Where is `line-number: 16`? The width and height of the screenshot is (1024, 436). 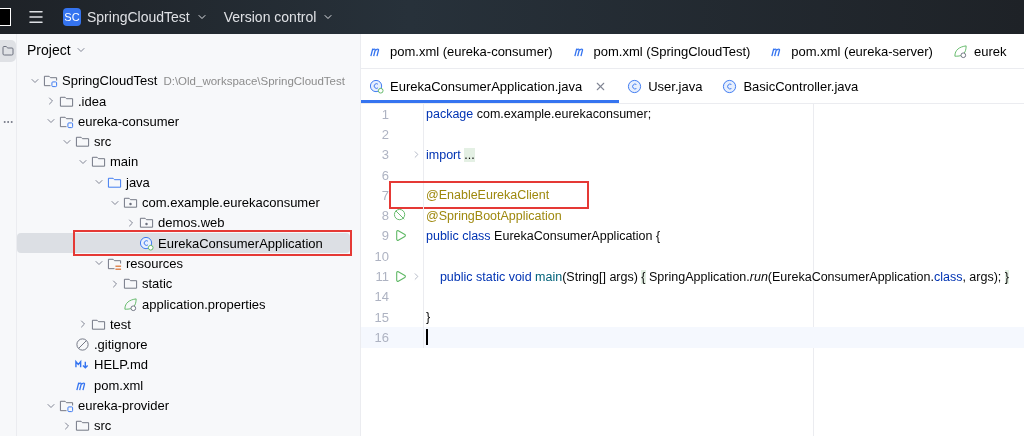 line-number: 16 is located at coordinates (381, 337).